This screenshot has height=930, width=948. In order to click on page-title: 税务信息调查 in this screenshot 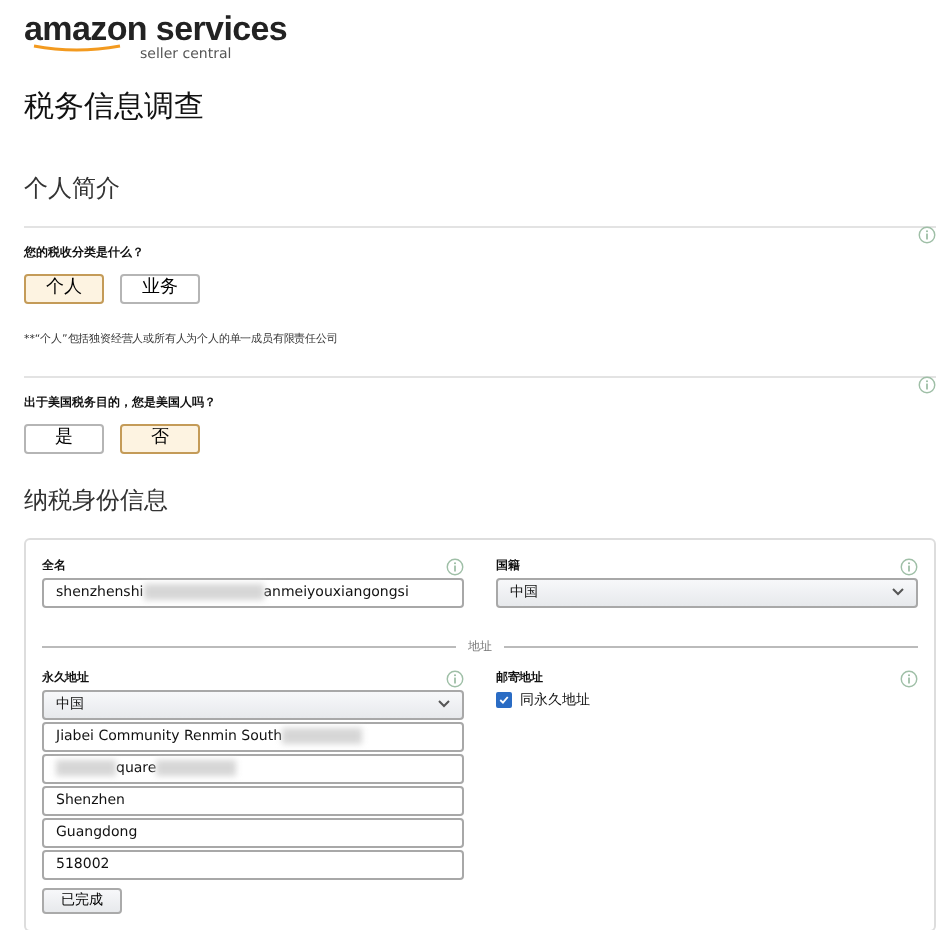, I will do `click(115, 107)`.